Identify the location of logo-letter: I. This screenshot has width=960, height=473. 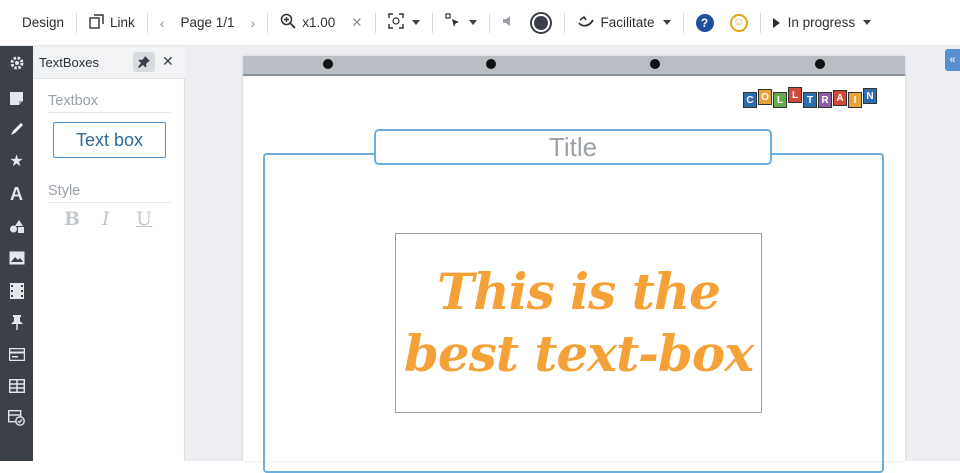
(855, 100).